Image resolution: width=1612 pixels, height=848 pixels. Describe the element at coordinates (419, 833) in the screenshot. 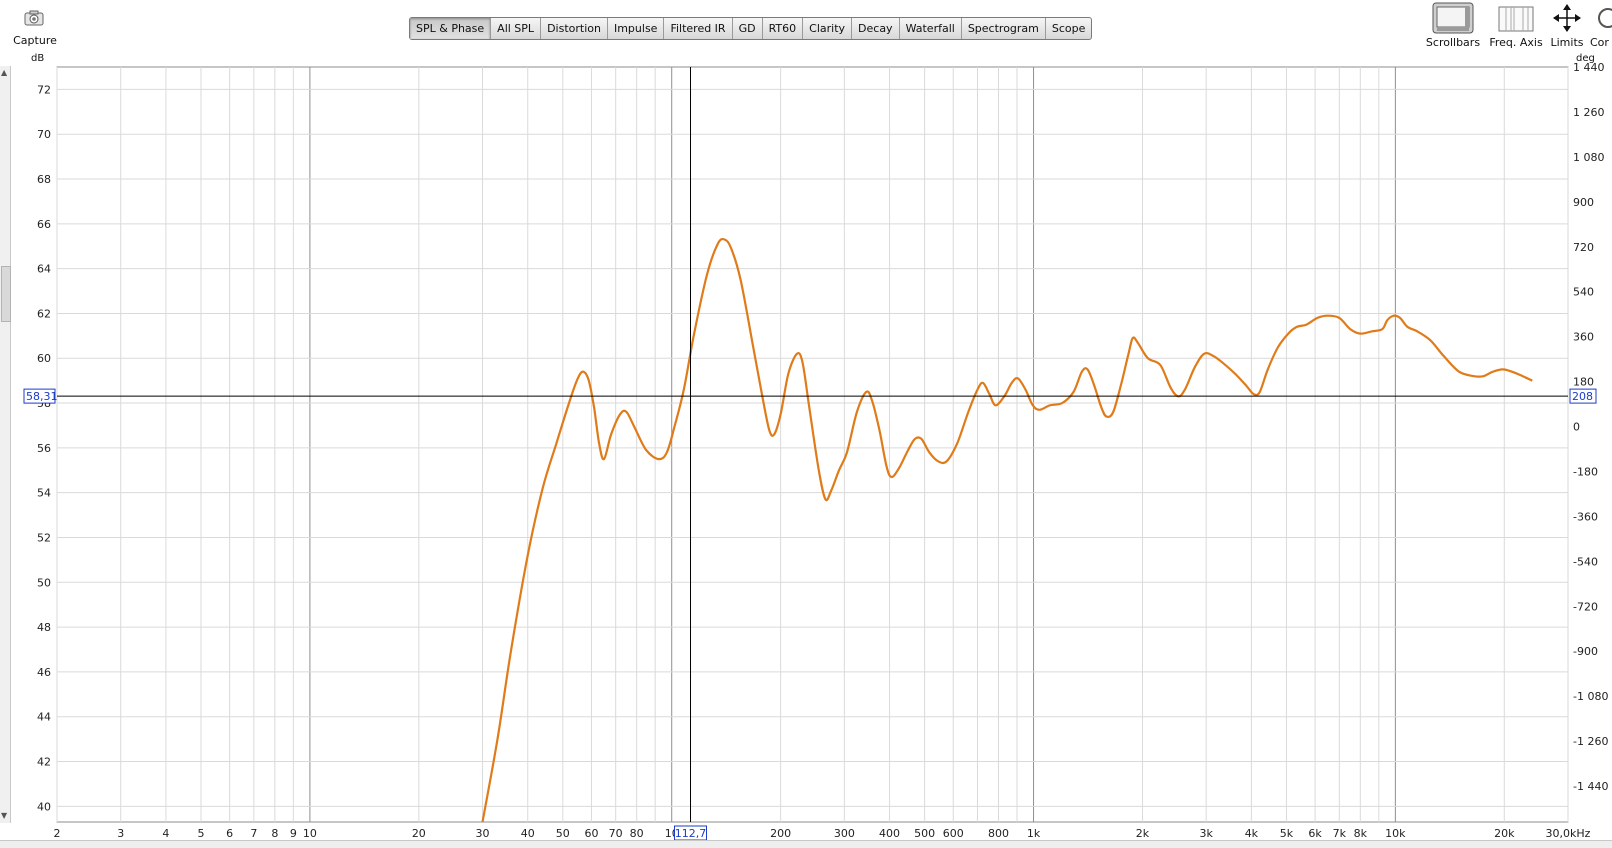

I see `x-tick-label: 20` at that location.